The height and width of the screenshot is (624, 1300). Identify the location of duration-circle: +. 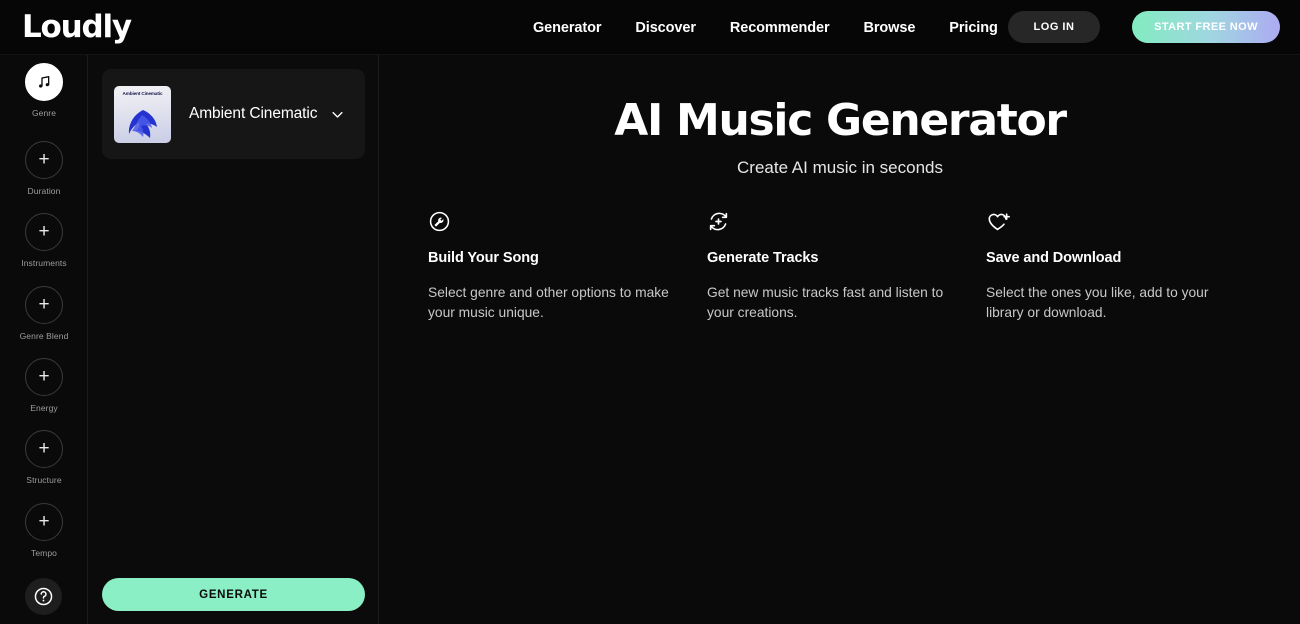
(44, 160).